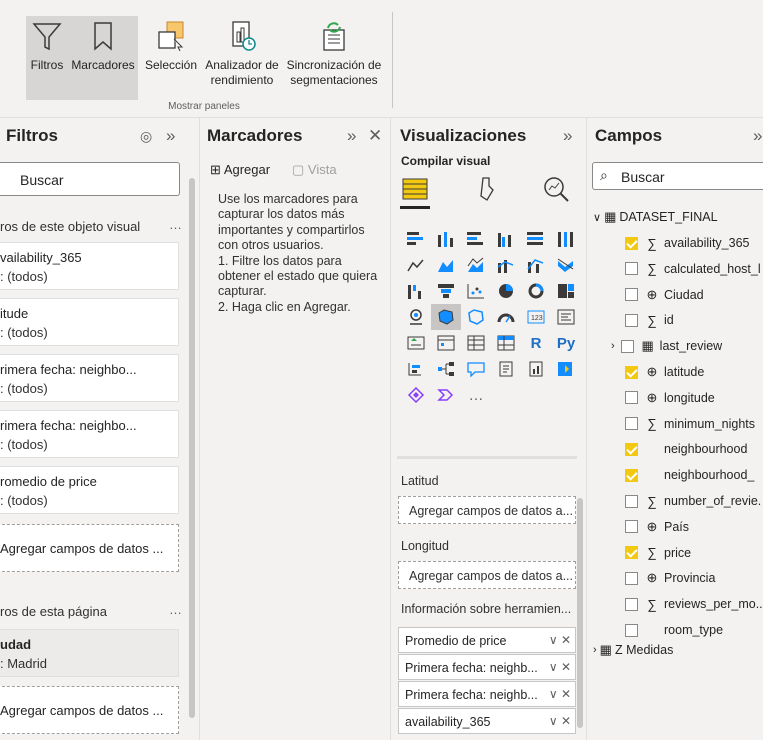 This screenshot has width=763, height=740. Describe the element at coordinates (476, 317) in the screenshot. I see `shape-map-icon` at that location.